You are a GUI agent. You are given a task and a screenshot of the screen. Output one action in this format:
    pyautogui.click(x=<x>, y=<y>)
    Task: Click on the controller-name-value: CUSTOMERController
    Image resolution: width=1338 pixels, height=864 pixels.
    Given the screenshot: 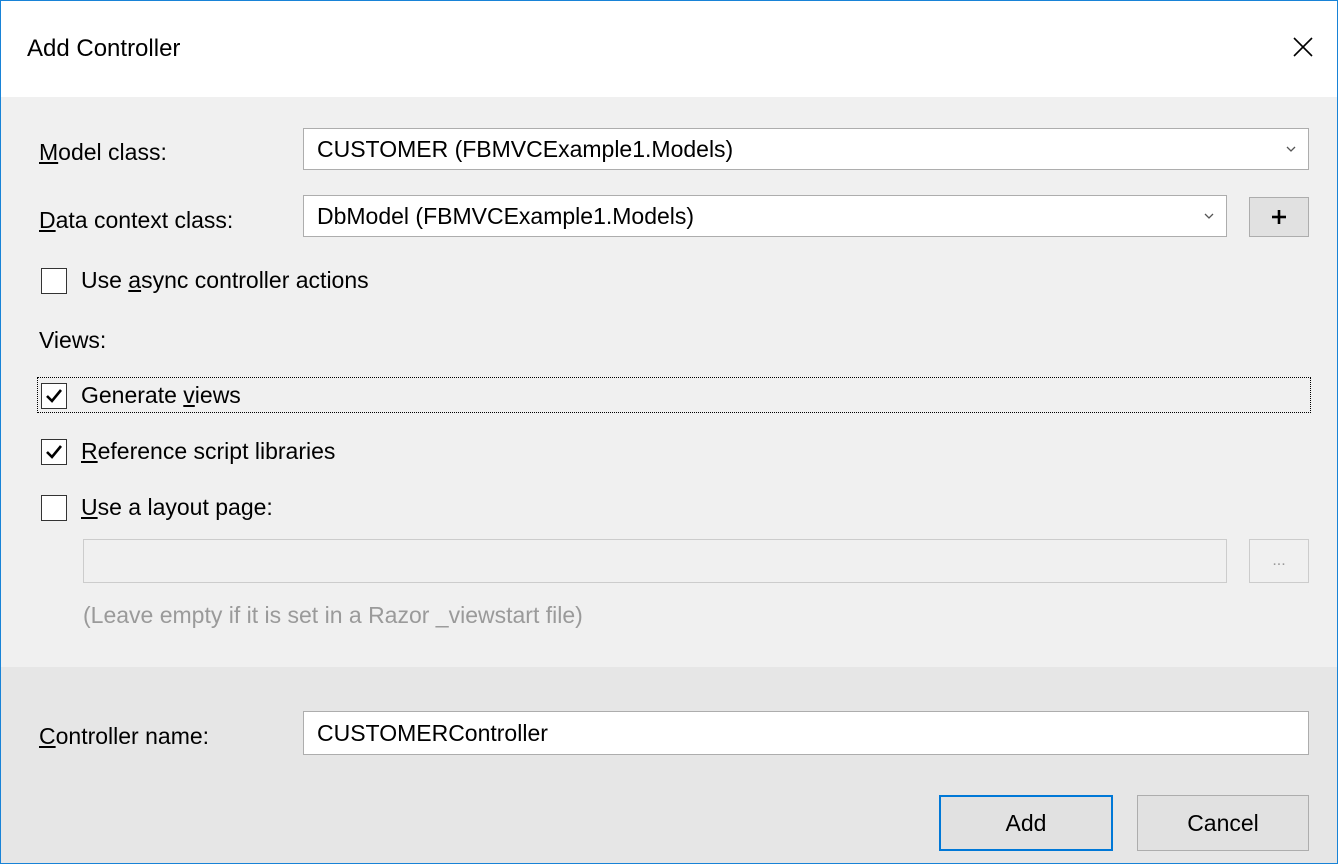 What is the action you would take?
    pyautogui.click(x=432, y=733)
    